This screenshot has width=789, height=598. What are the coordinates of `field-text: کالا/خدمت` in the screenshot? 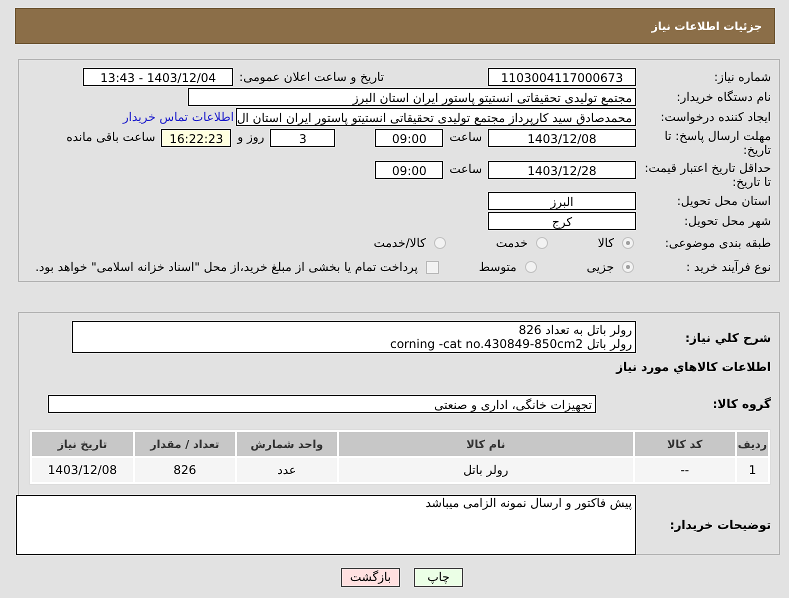 It's located at (400, 243).